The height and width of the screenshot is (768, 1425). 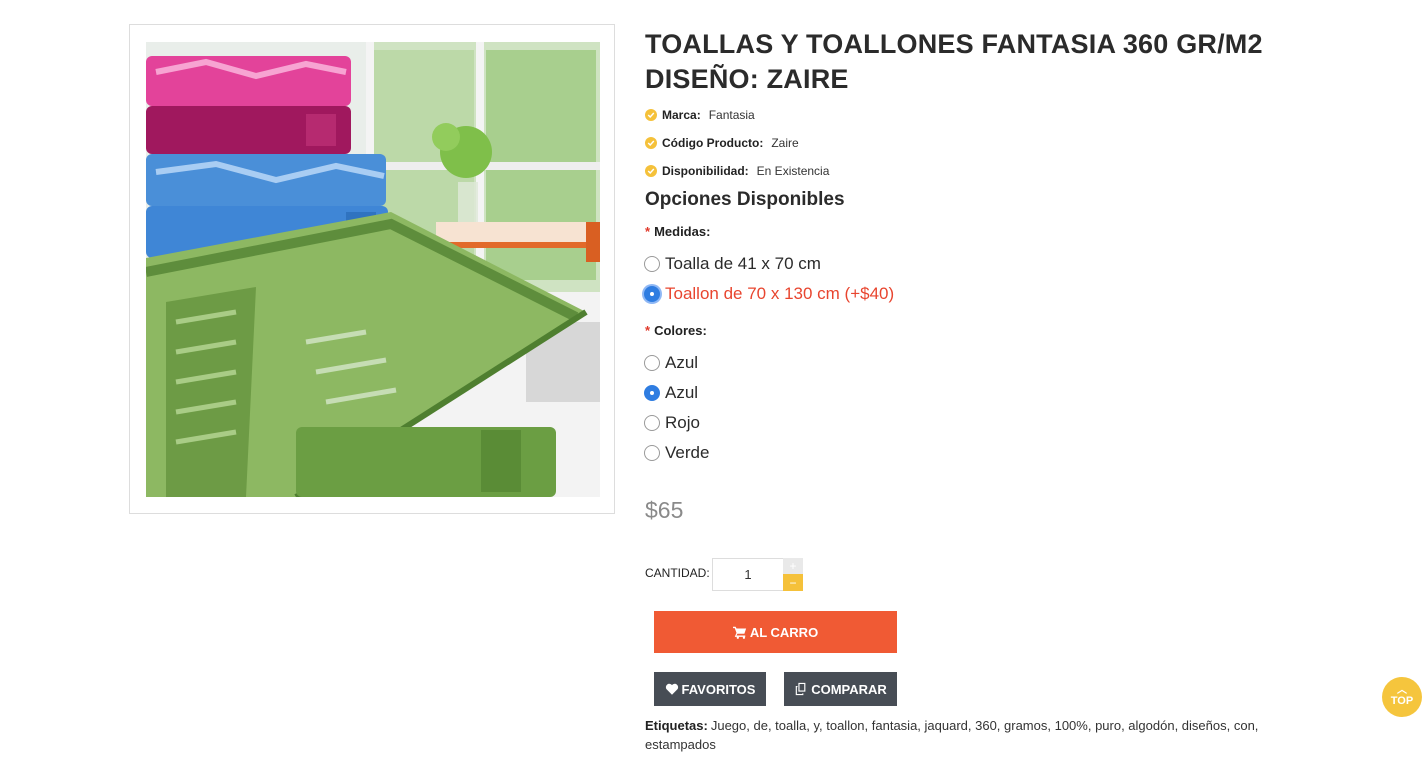 What do you see at coordinates (680, 330) in the screenshot?
I see `colores-label-text: Colores:` at bounding box center [680, 330].